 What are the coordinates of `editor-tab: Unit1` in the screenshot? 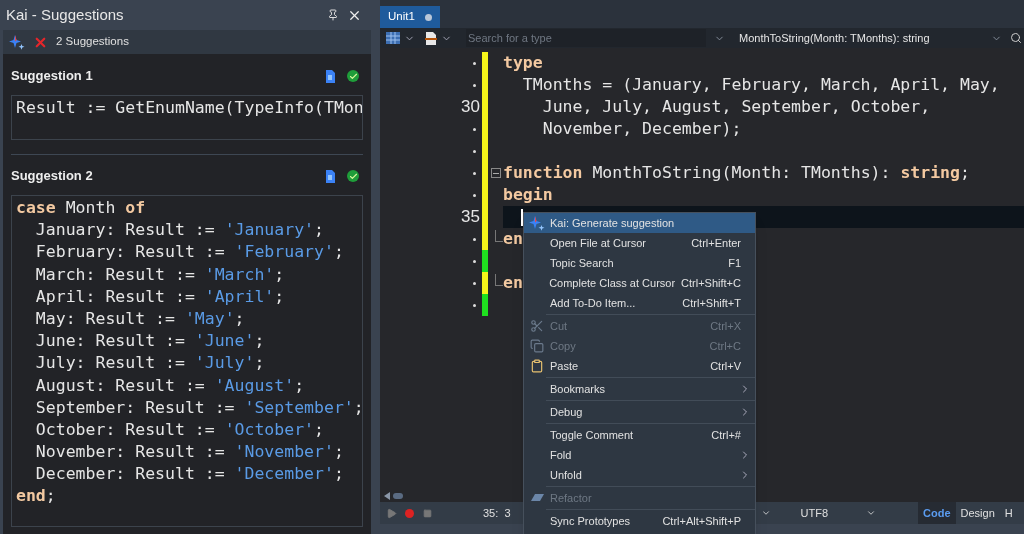 It's located at (410, 17).